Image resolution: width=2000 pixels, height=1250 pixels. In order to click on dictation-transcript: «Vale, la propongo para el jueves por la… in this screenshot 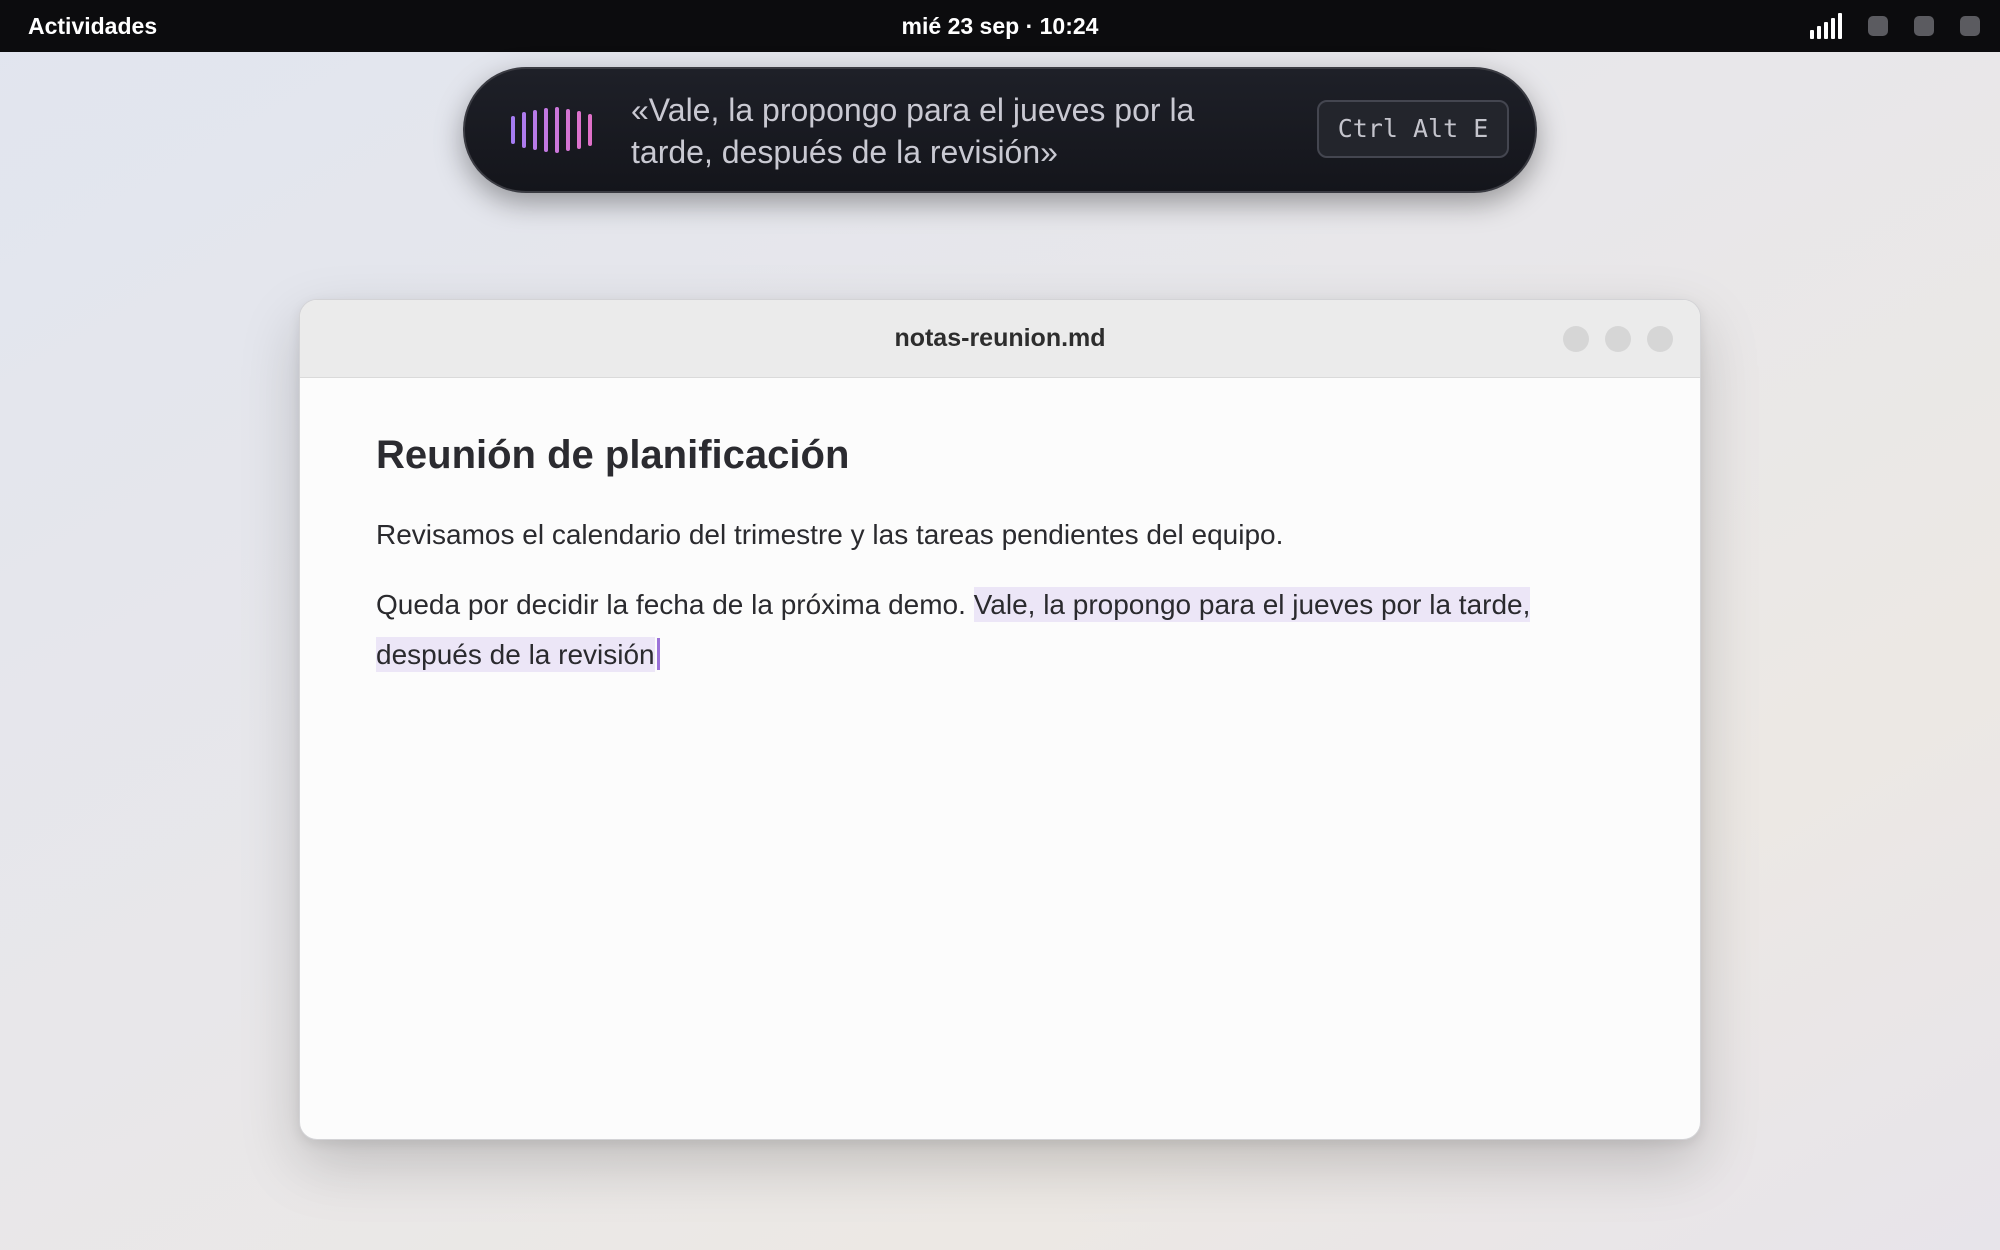, I will do `click(913, 131)`.